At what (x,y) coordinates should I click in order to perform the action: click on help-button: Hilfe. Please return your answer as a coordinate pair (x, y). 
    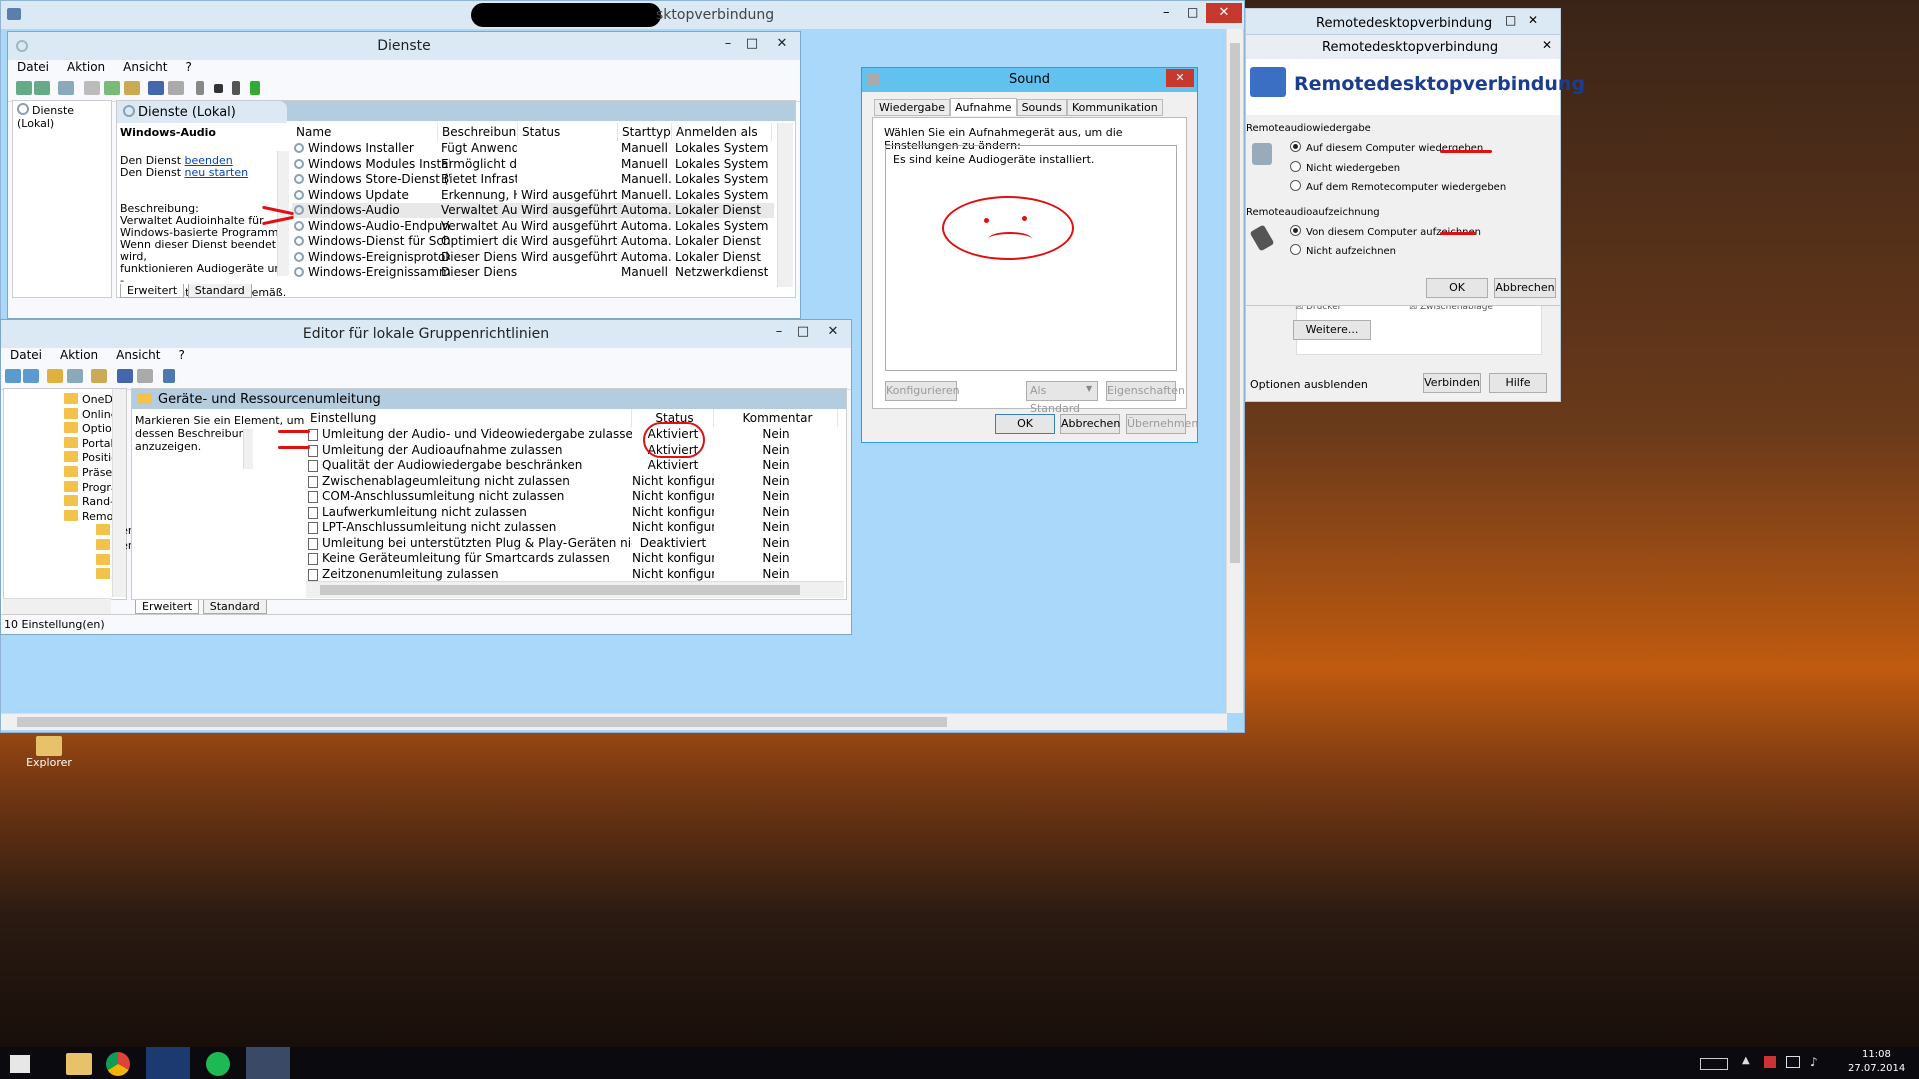
    Looking at the image, I should click on (1518, 383).